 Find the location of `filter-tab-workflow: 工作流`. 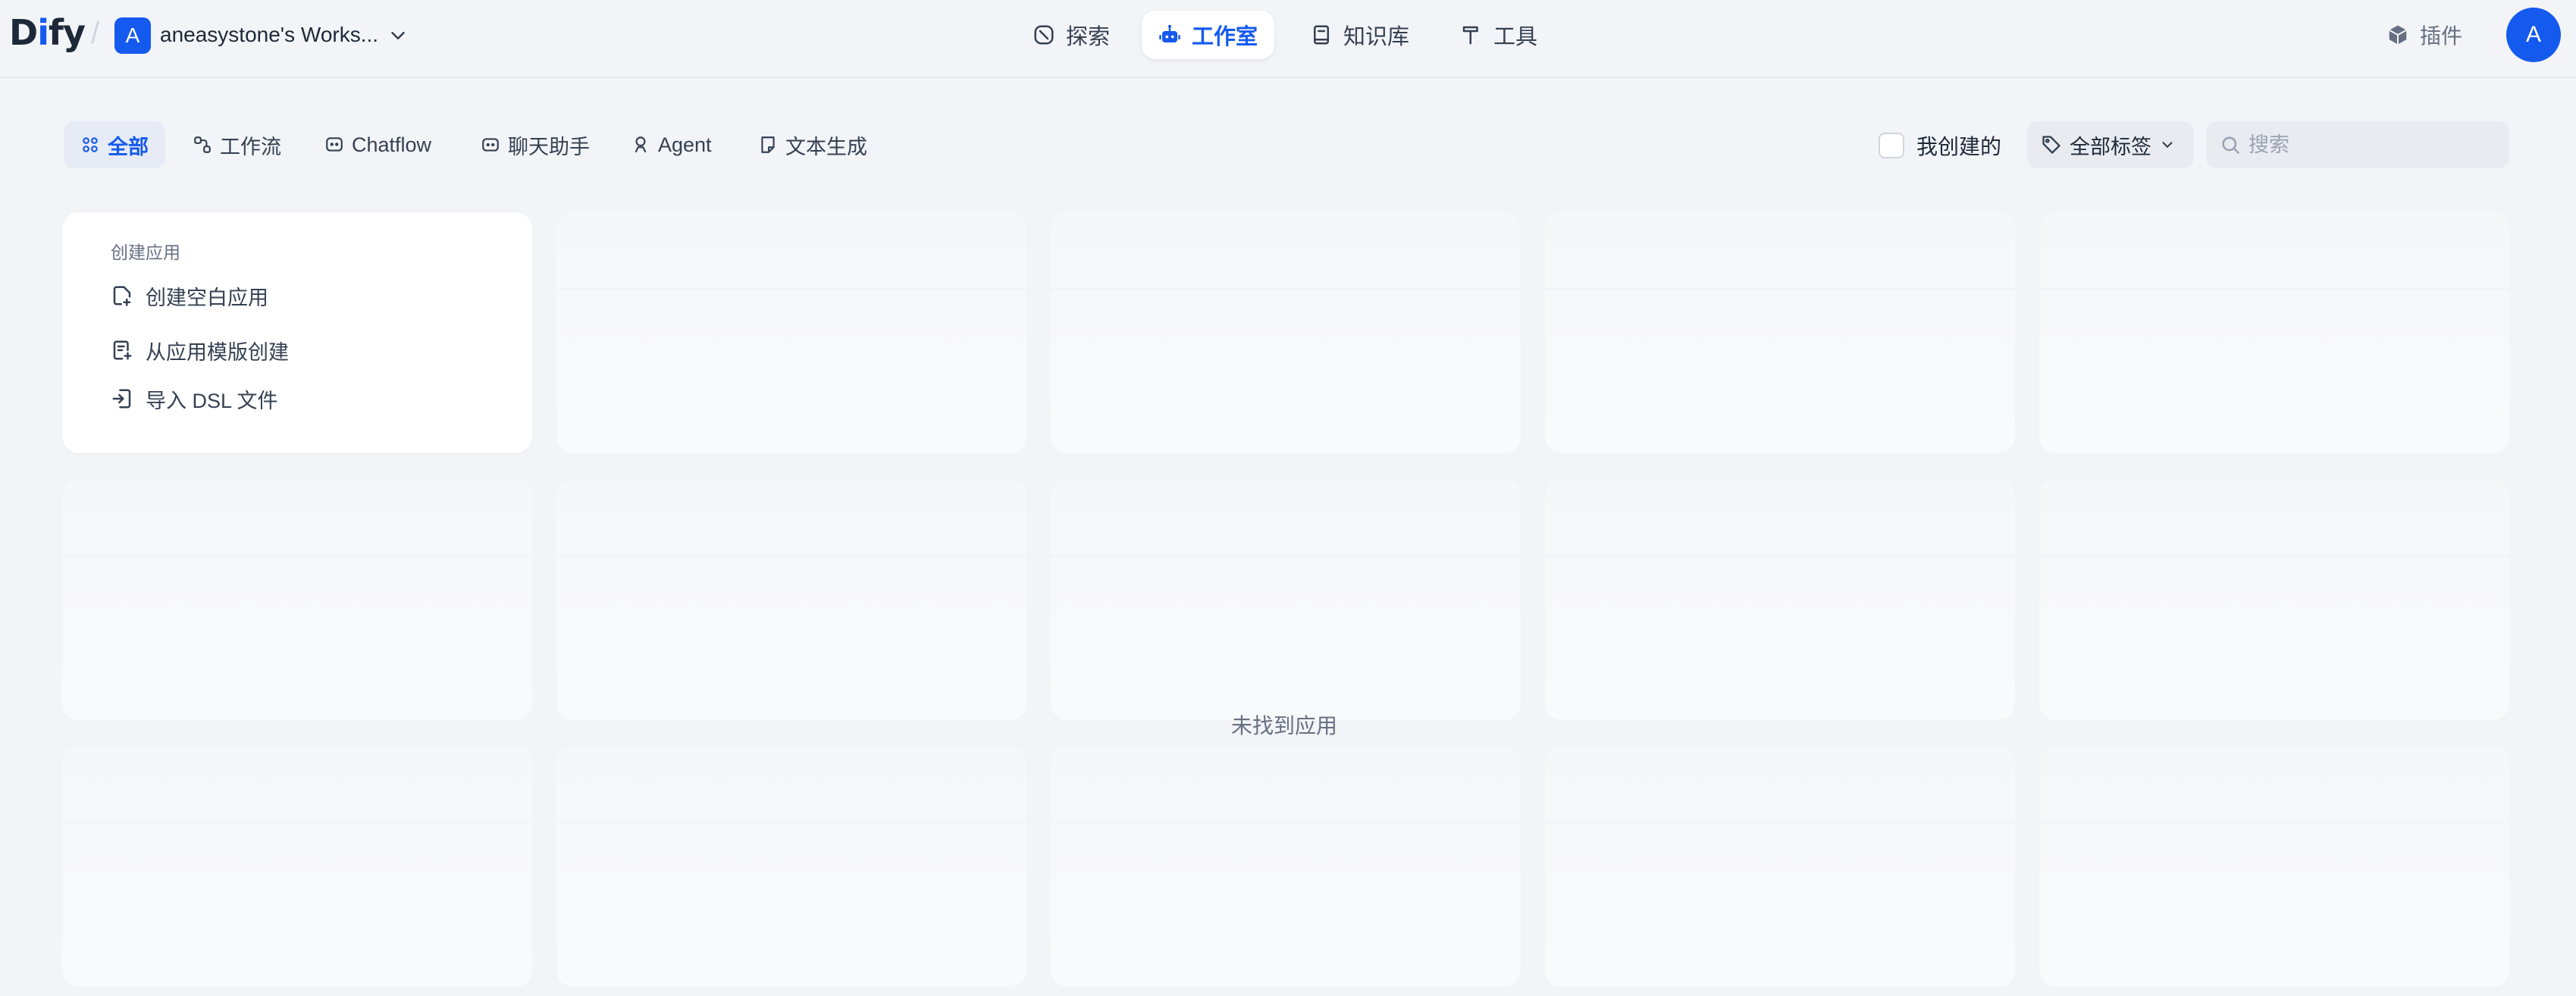

filter-tab-workflow: 工作流 is located at coordinates (237, 144).